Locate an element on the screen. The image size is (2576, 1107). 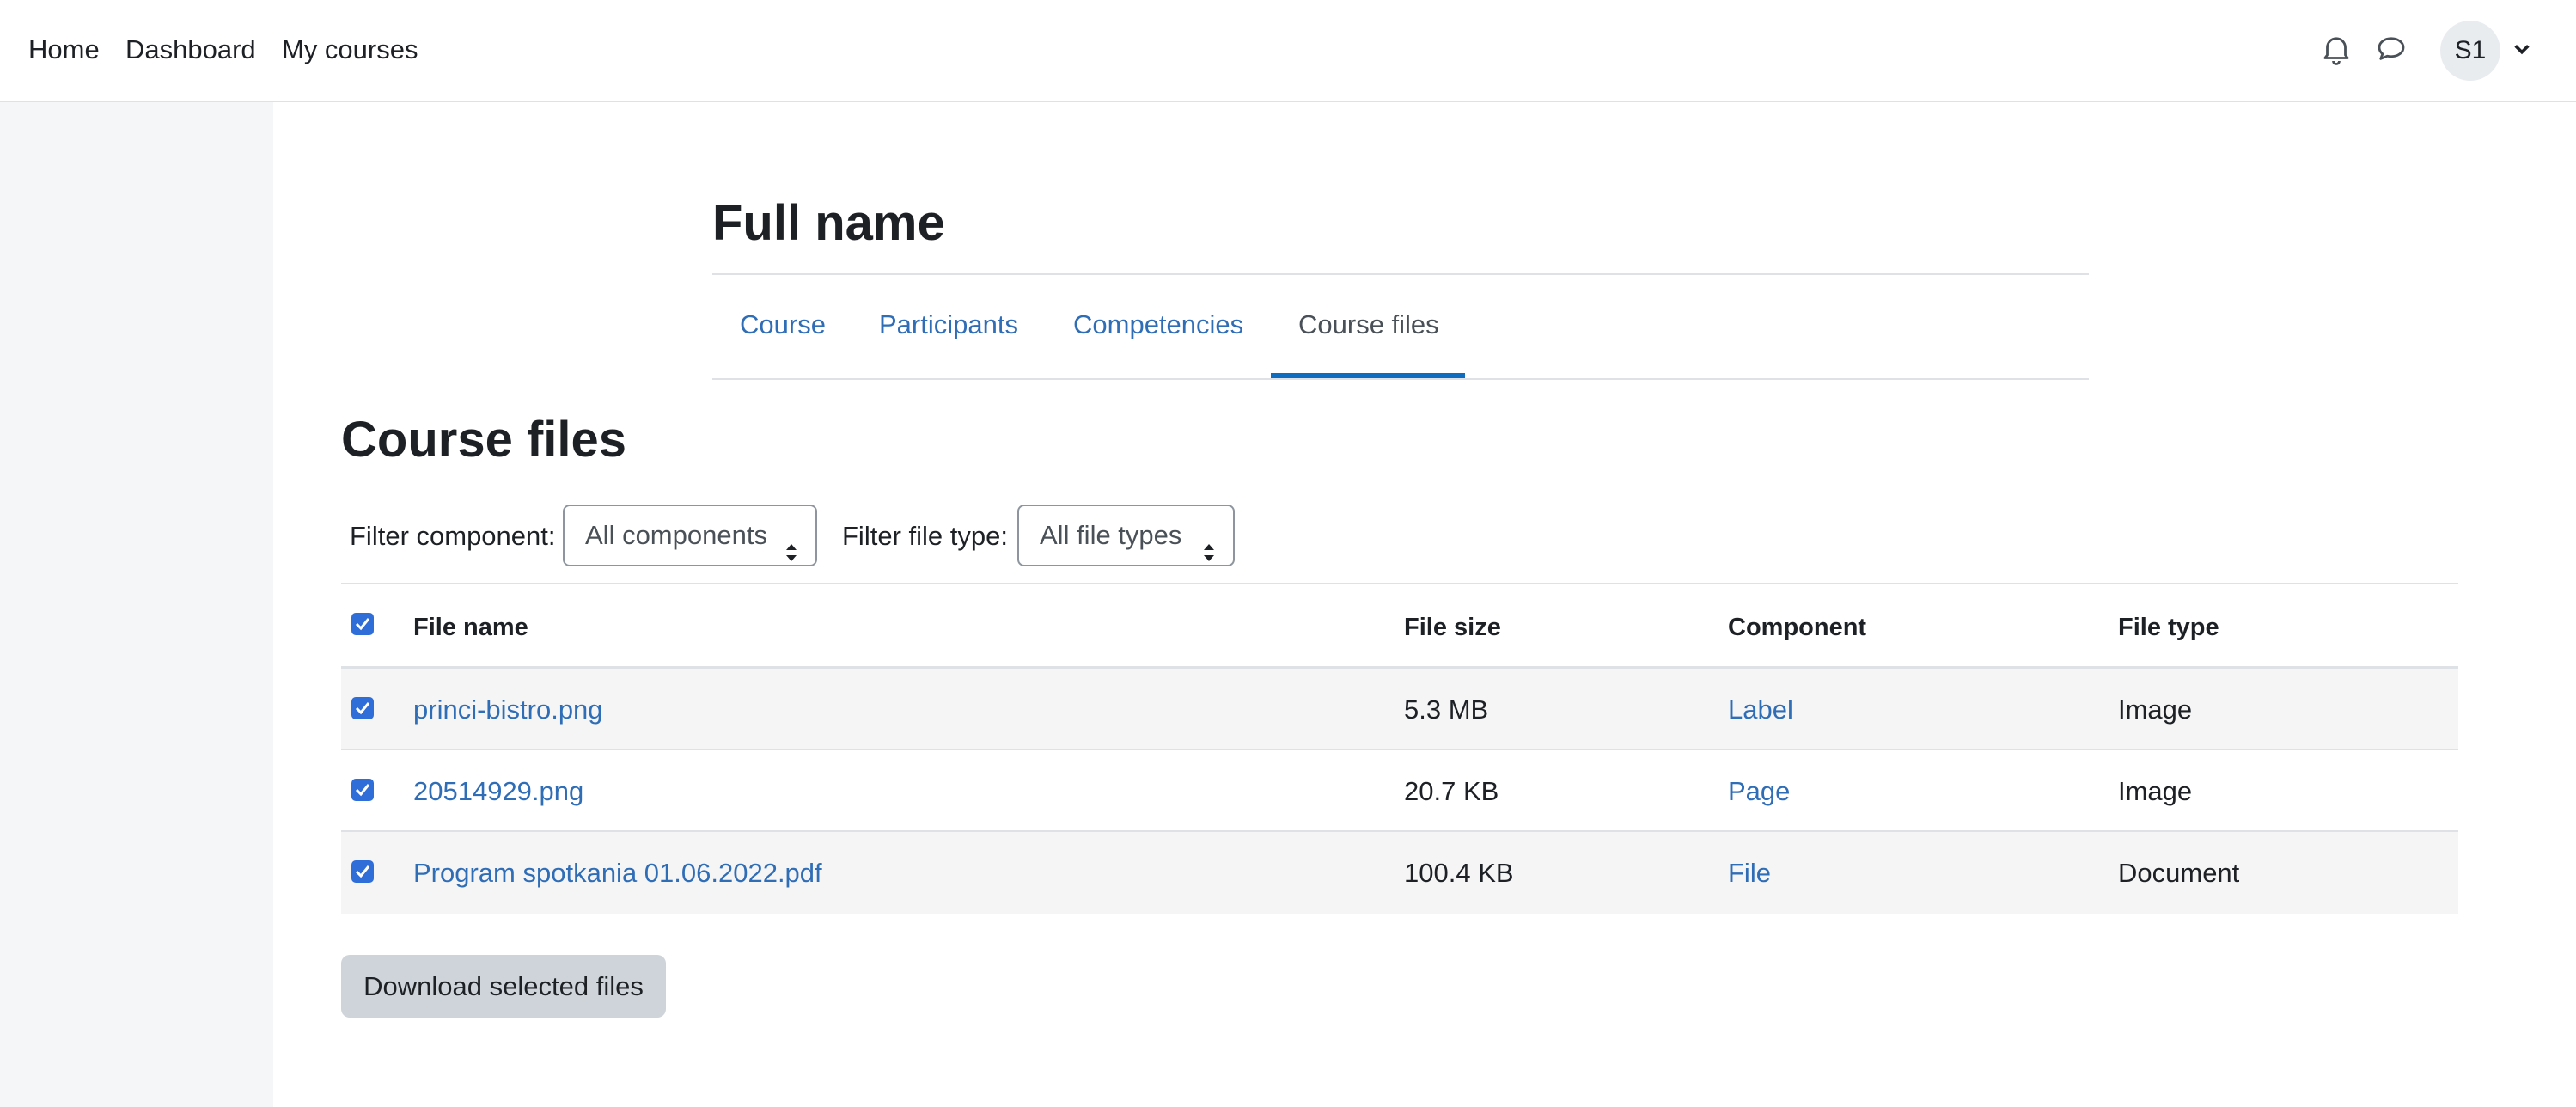
file-size: 20.7 KB is located at coordinates (1451, 791).